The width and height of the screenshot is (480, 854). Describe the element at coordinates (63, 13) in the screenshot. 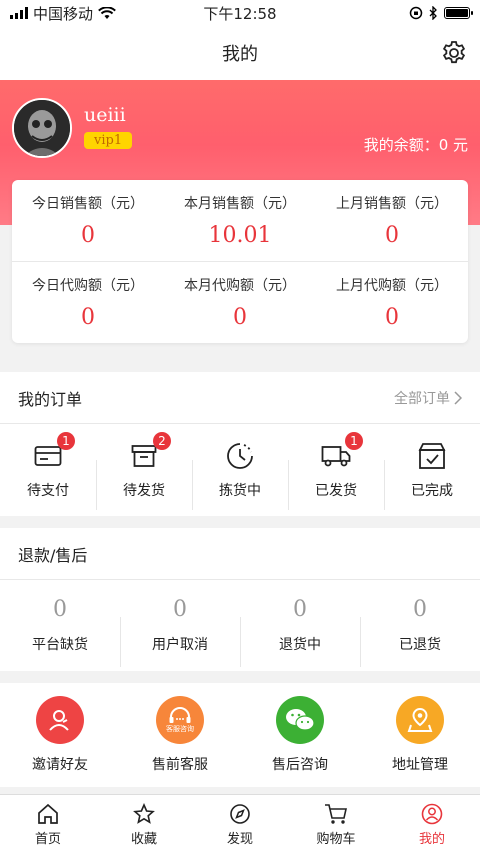

I see `carrier-label: 中国移动` at that location.